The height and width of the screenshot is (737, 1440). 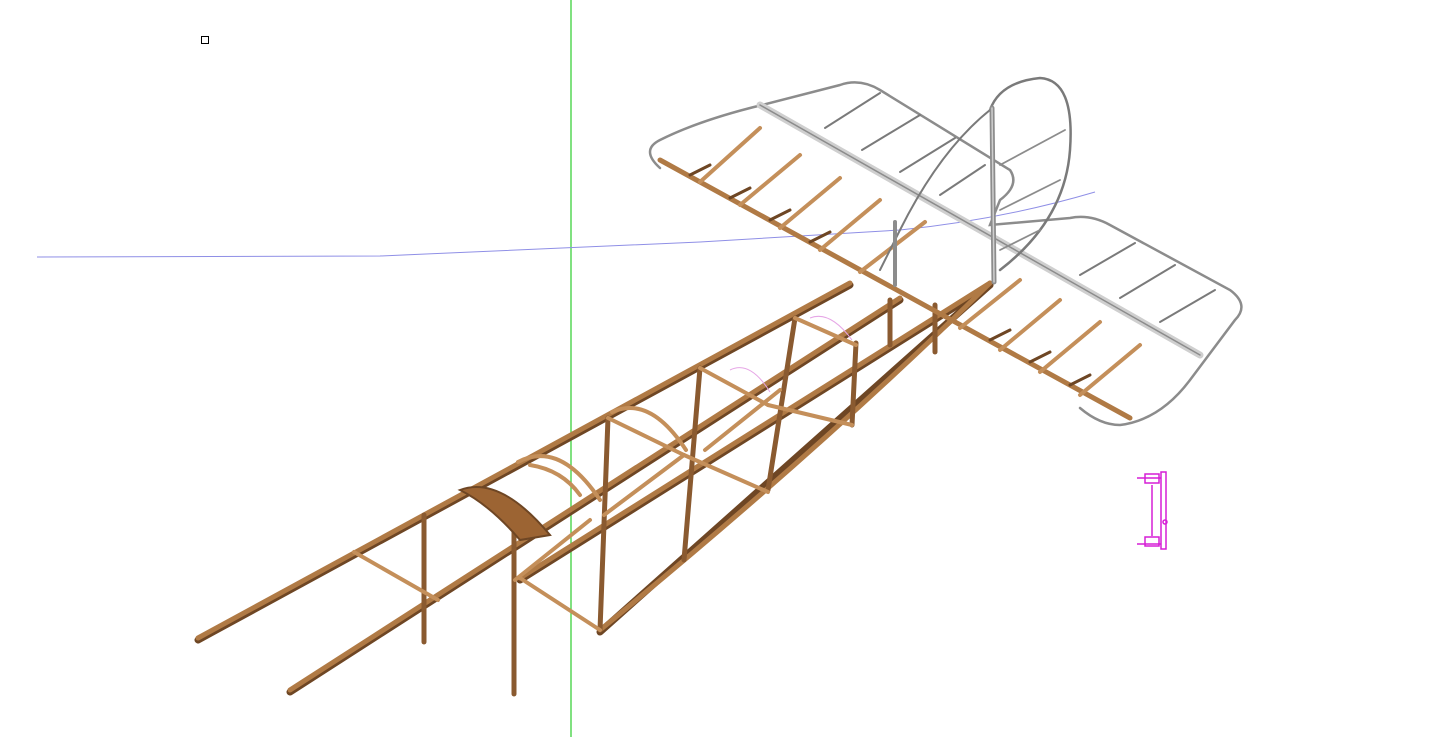 What do you see at coordinates (755, 430) in the screenshot?
I see `bottom-longeron-left` at bounding box center [755, 430].